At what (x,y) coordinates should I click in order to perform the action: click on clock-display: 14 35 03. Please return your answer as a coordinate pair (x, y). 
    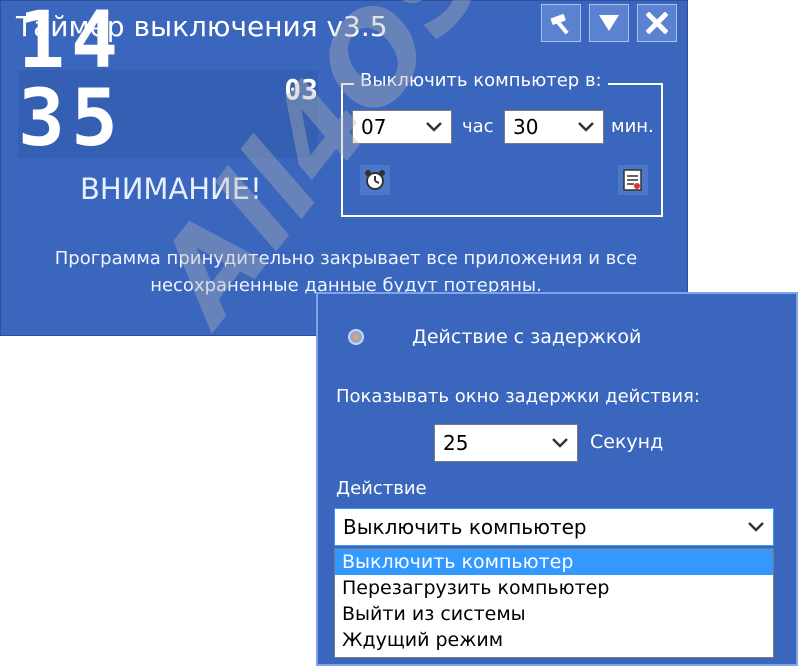
    Looking at the image, I should click on (168, 80).